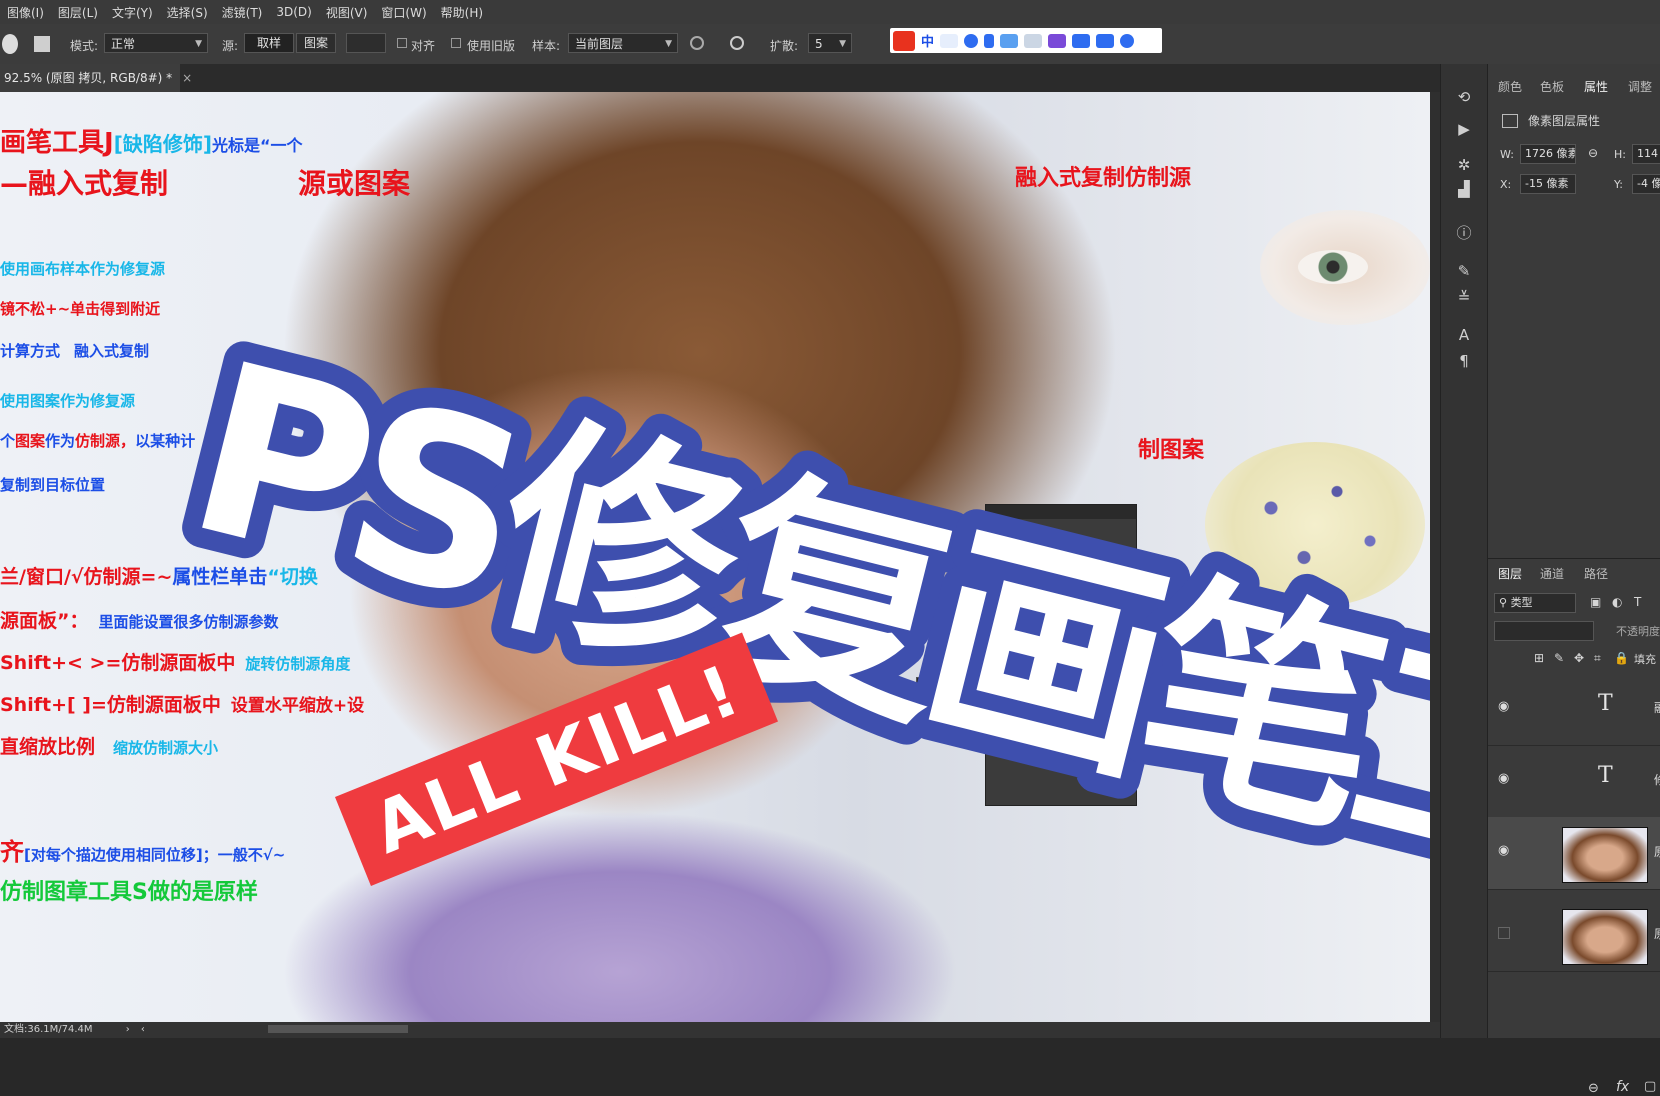  What do you see at coordinates (1464, 165) in the screenshot?
I see `gear-icon: ✲` at bounding box center [1464, 165].